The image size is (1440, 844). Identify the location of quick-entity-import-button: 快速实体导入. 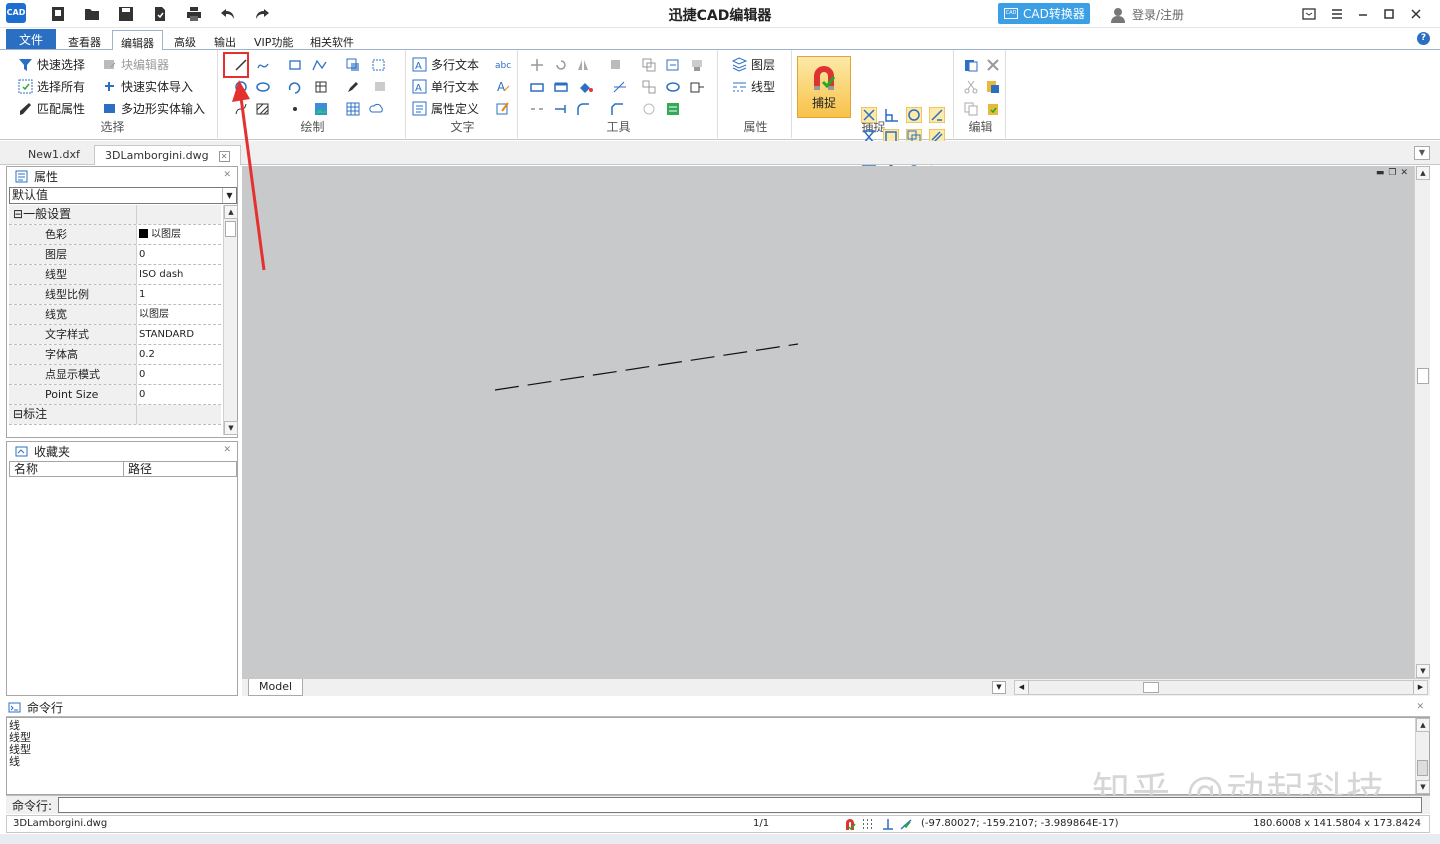
(147, 86).